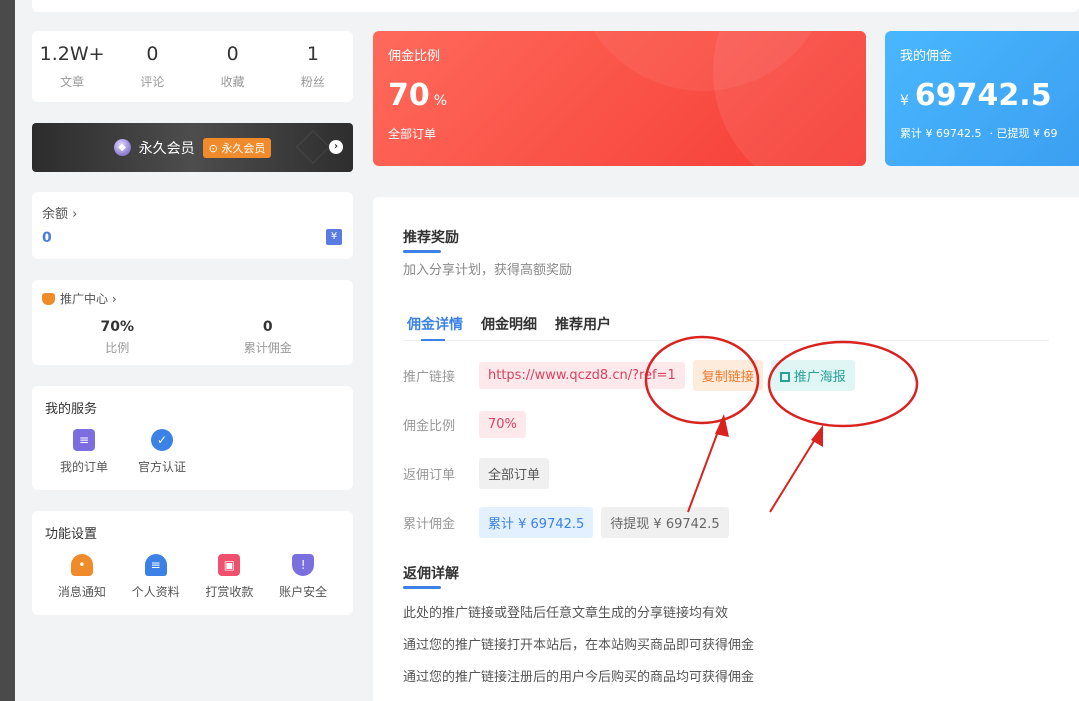 The image size is (1079, 701). Describe the element at coordinates (152, 66) in the screenshot. I see `stat-comments: 0 评论` at that location.